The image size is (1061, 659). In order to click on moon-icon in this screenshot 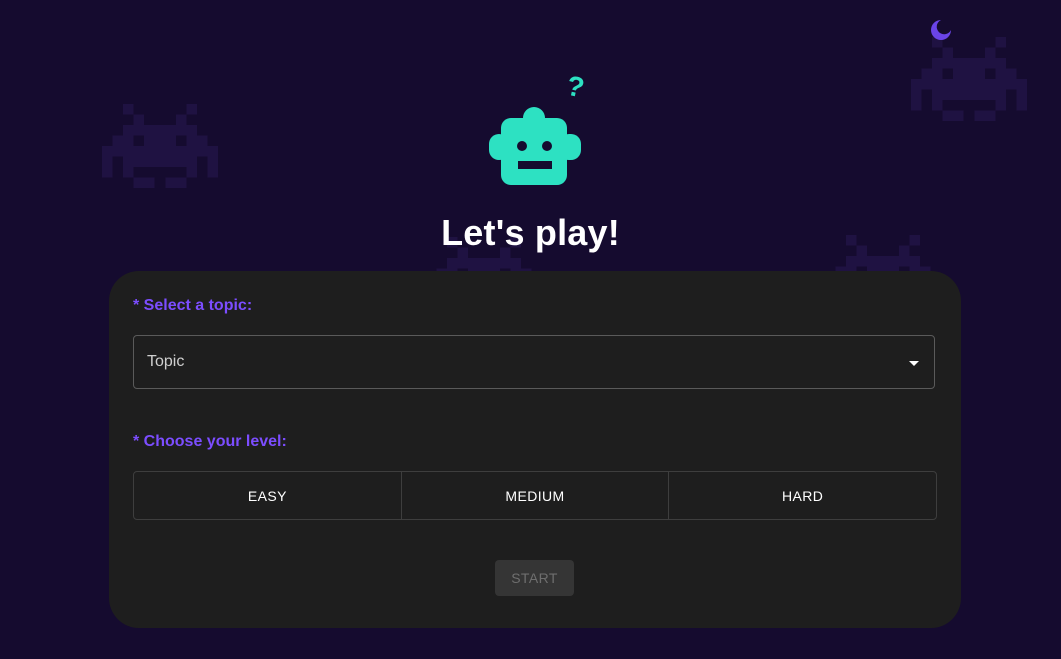, I will do `click(941, 30)`.